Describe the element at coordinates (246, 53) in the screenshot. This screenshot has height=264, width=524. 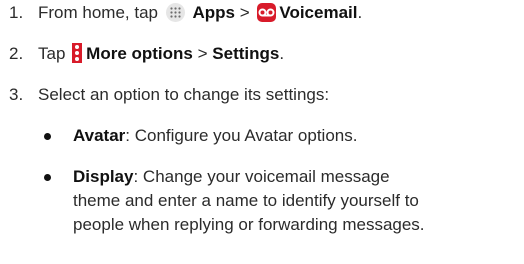
I see `settings-label: Settings` at that location.